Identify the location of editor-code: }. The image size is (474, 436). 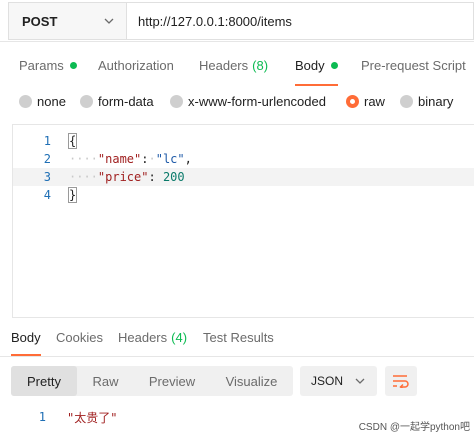
(72, 195).